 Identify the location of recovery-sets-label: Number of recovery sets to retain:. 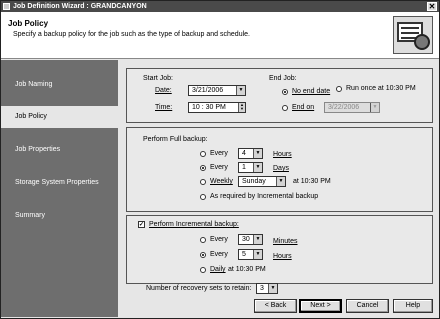
(199, 288).